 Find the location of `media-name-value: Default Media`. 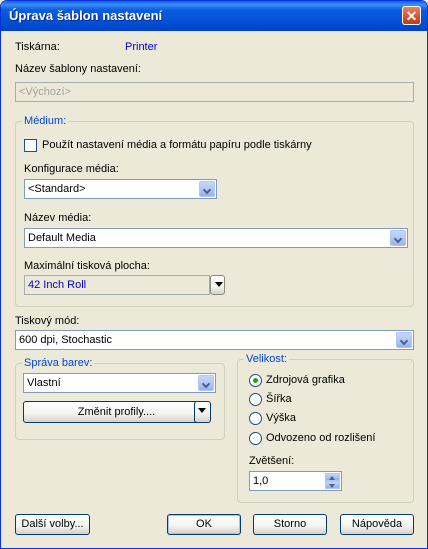

media-name-value: Default Media is located at coordinates (62, 238).